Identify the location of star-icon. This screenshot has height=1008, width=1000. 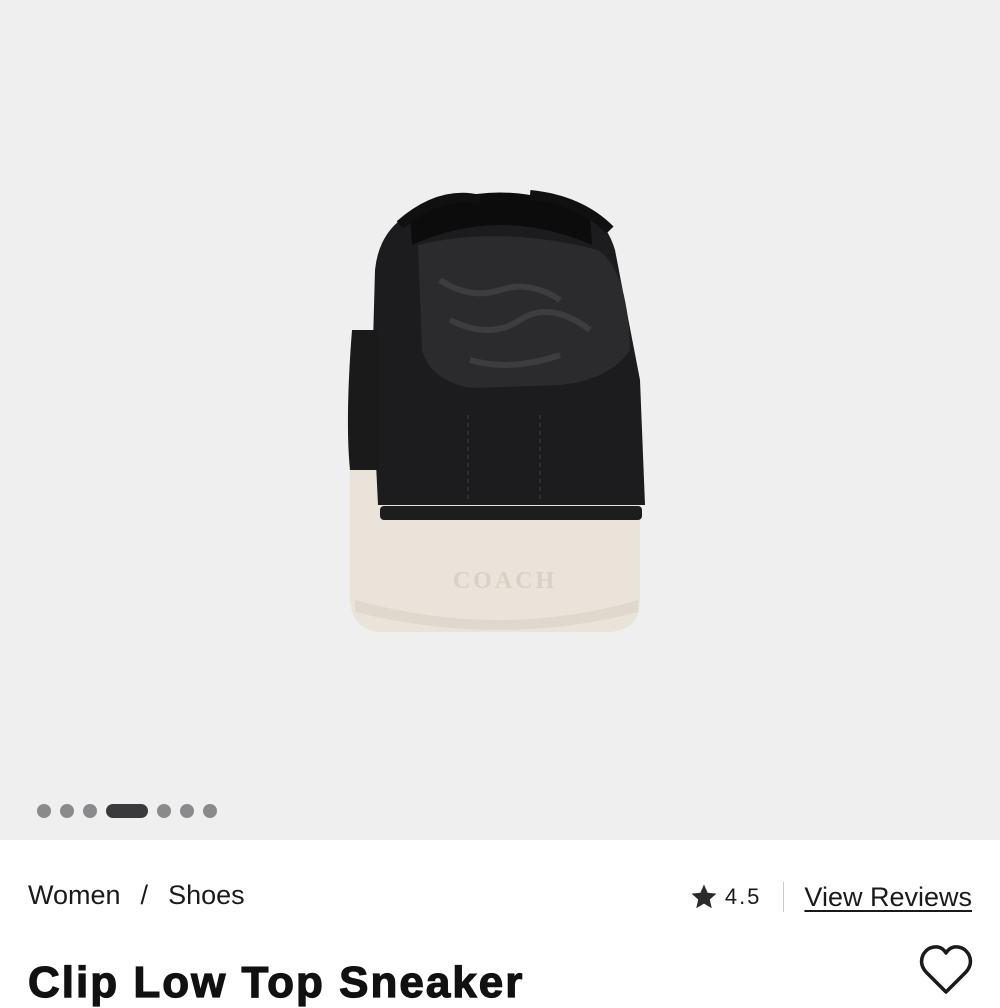
(704, 896).